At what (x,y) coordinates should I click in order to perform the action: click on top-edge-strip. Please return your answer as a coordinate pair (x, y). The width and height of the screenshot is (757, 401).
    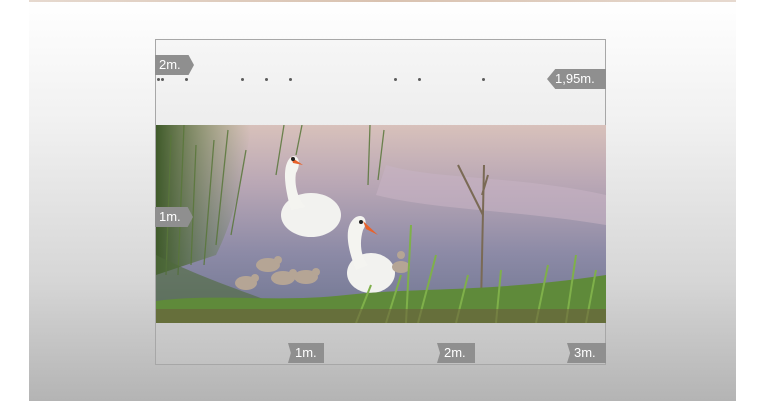
    Looking at the image, I should click on (382, 1).